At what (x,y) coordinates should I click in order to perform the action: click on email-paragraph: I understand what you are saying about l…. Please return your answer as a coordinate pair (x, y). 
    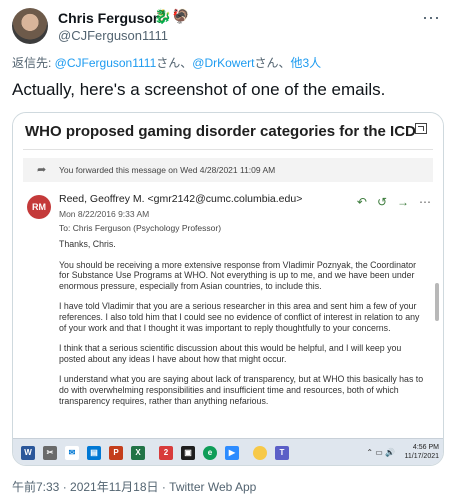
    Looking at the image, I should click on (241, 390).